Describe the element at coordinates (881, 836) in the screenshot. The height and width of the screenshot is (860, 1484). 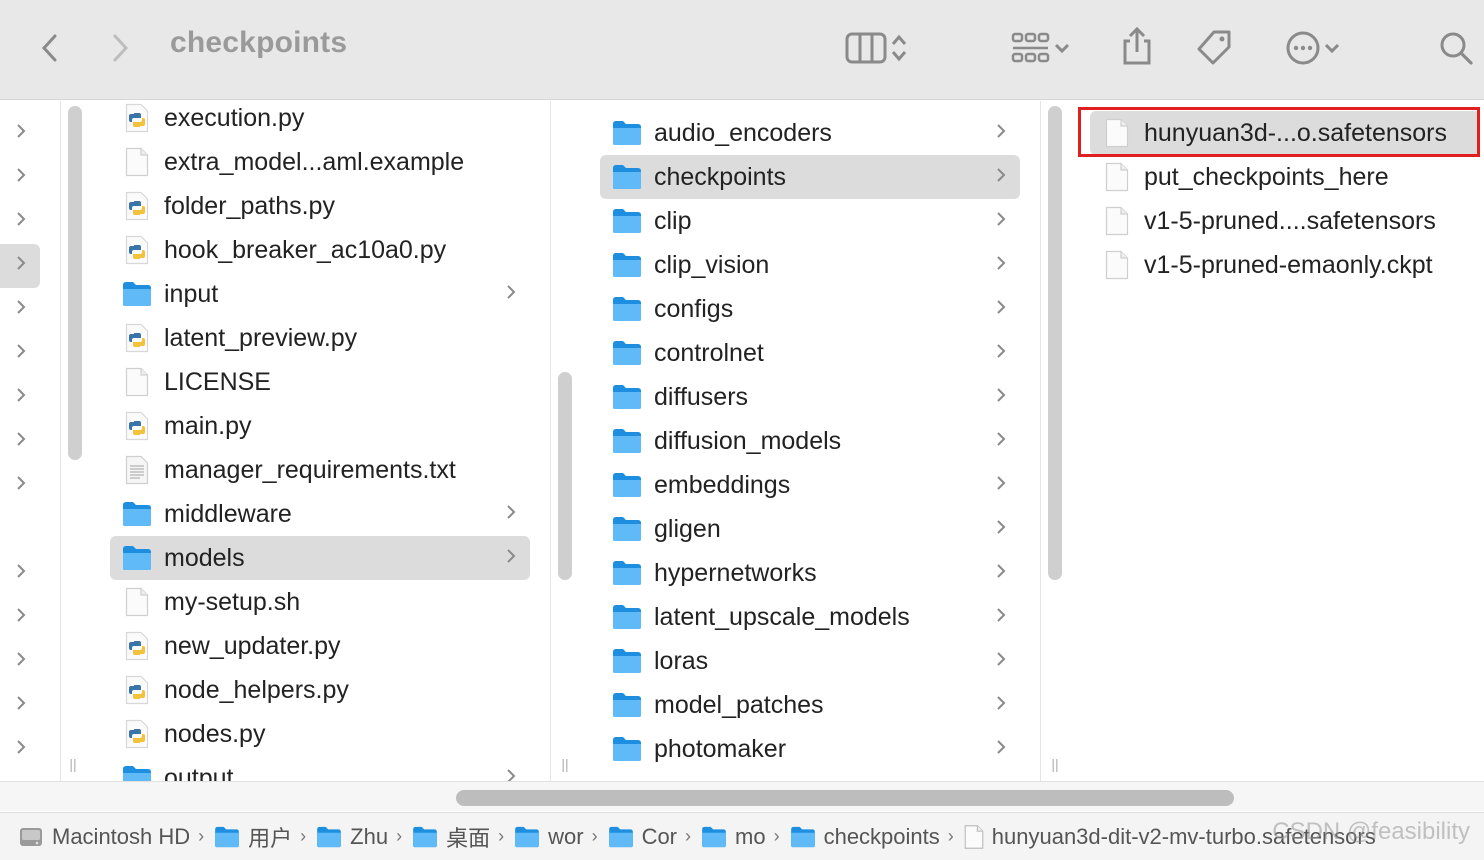
I see `path-crumb-label: checkpoints` at that location.